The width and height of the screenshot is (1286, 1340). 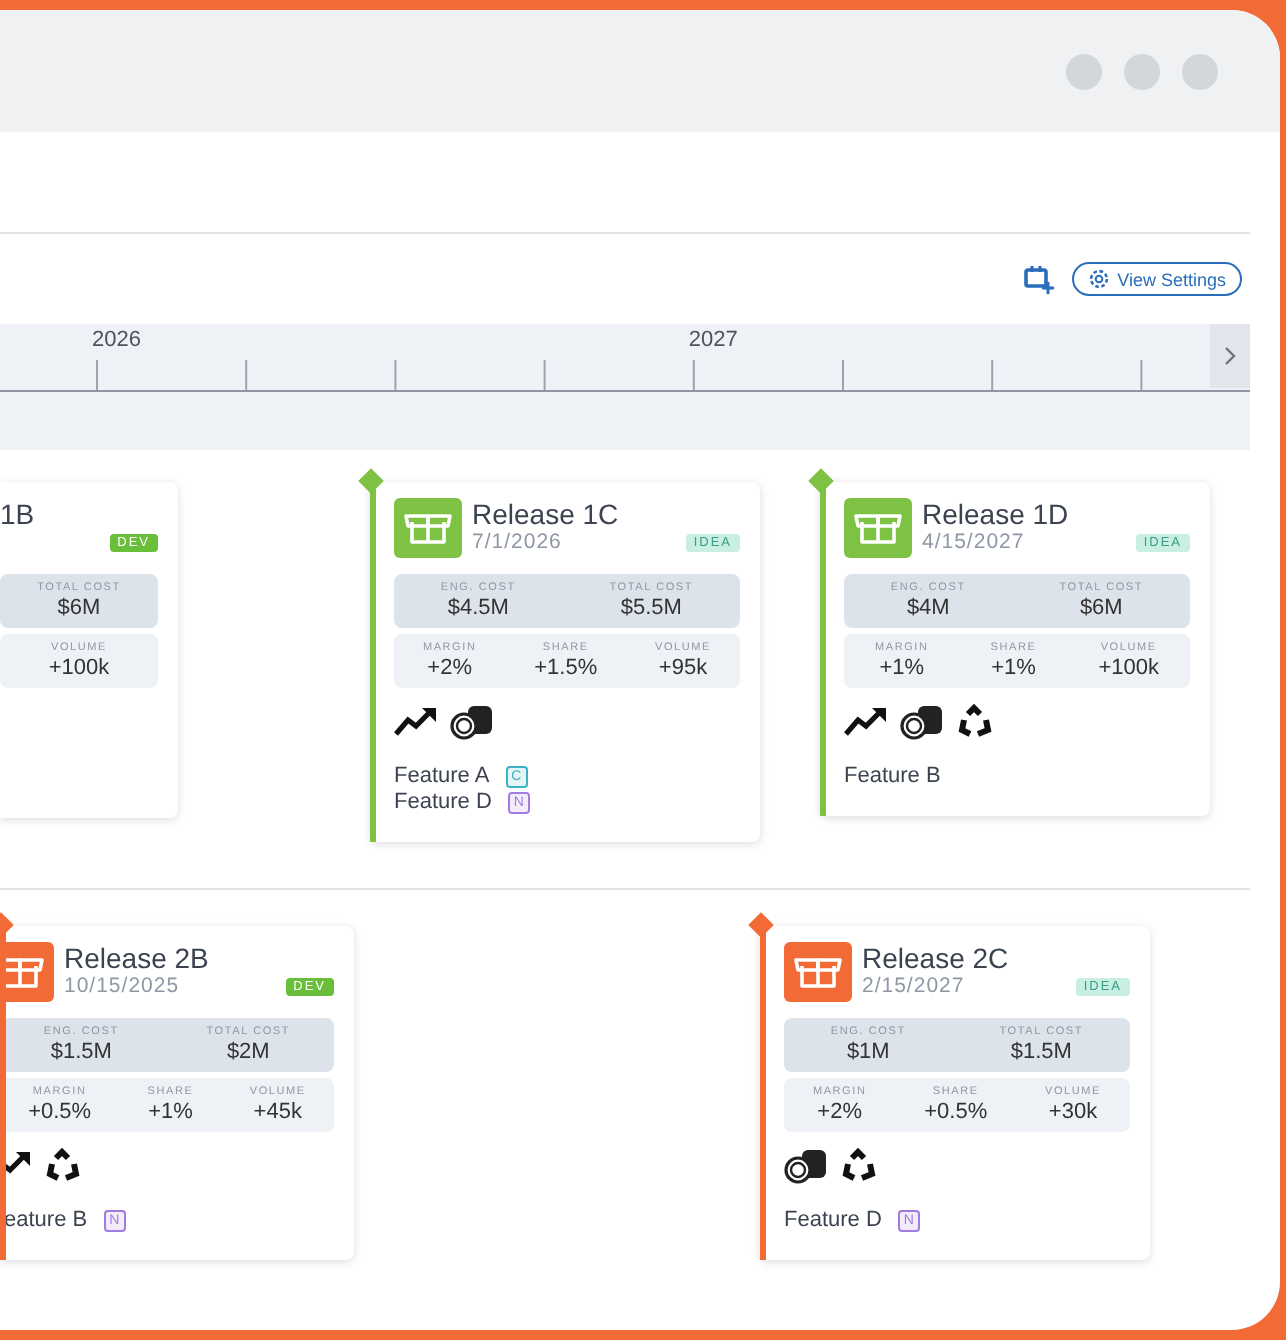 I want to click on add-calendar-icon, so click(x=1039, y=279).